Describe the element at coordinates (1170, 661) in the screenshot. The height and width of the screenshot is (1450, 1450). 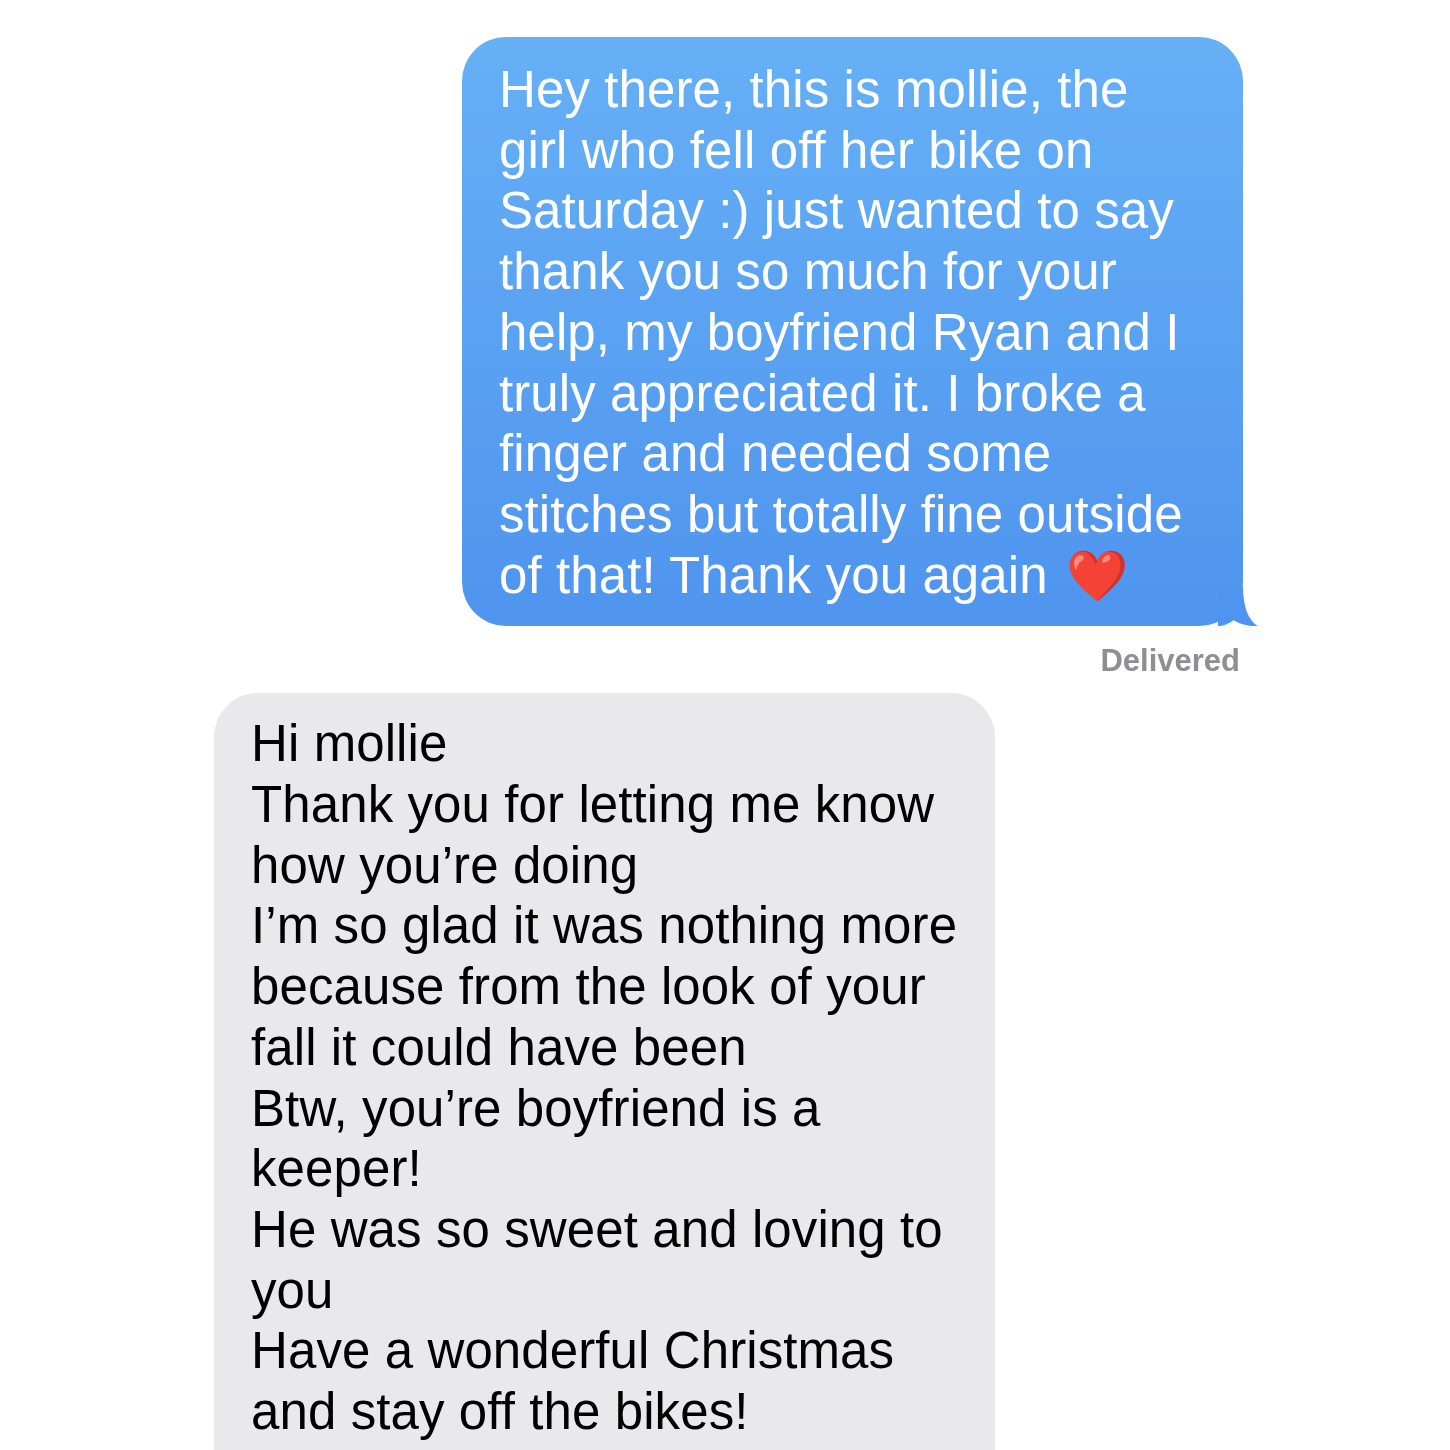
I see `delivery-status: Delivered` at that location.